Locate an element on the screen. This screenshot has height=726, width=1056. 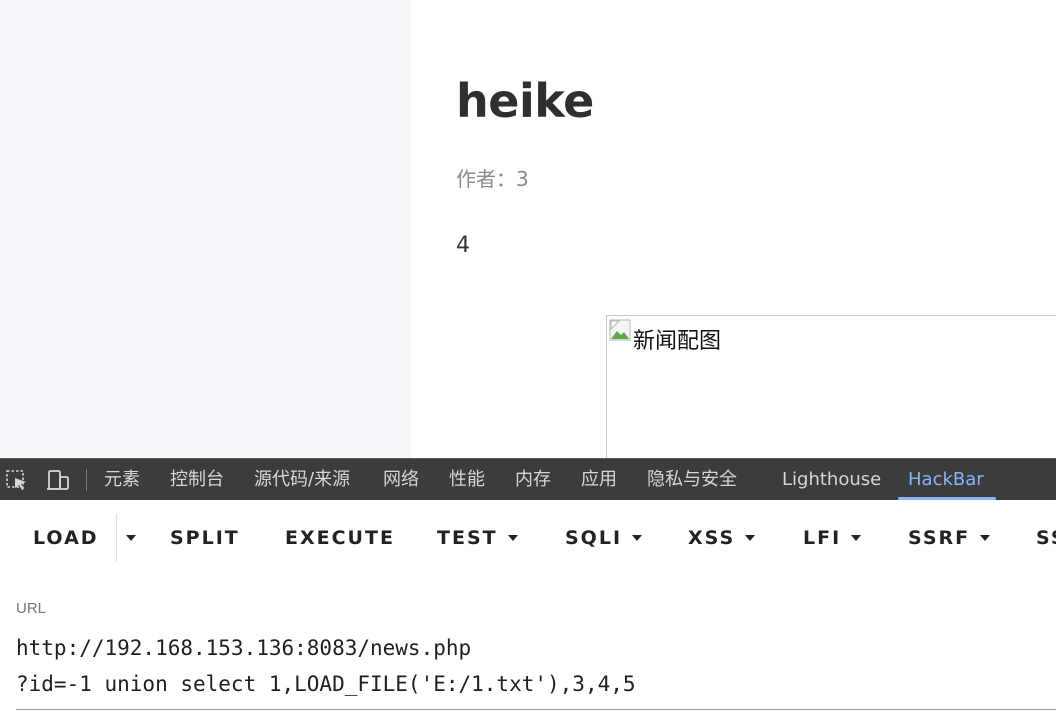
tab-network: 网络 is located at coordinates (401, 480).